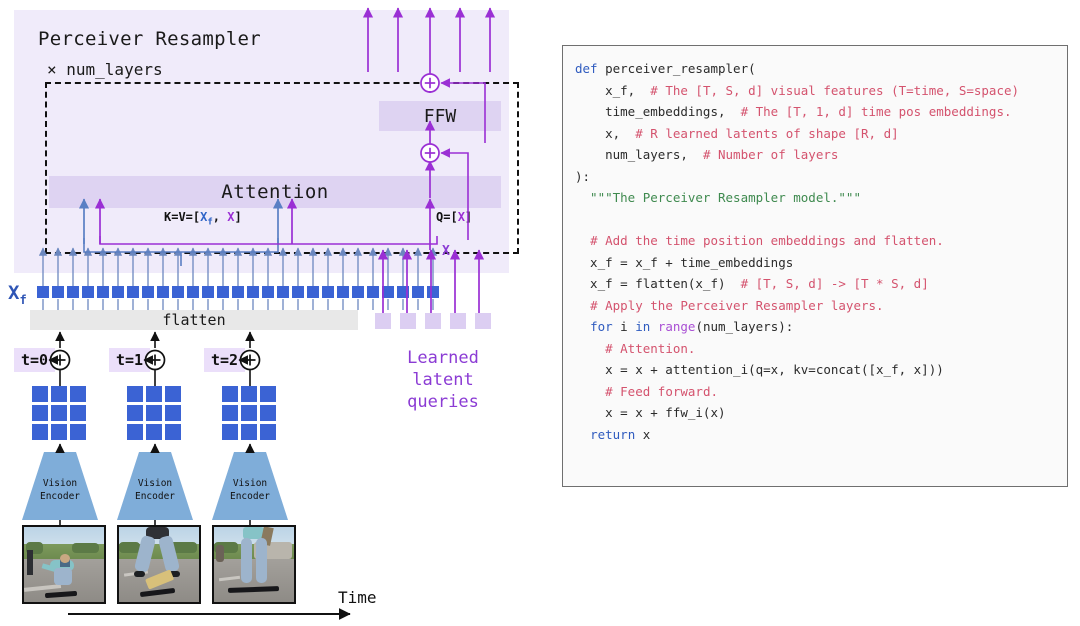 The height and width of the screenshot is (626, 1080). Describe the element at coordinates (605, 133) in the screenshot. I see `code-token: x,` at that location.